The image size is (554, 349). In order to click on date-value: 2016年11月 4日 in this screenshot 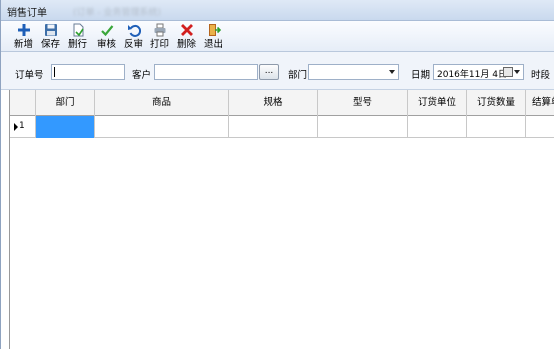, I will do `click(472, 75)`.